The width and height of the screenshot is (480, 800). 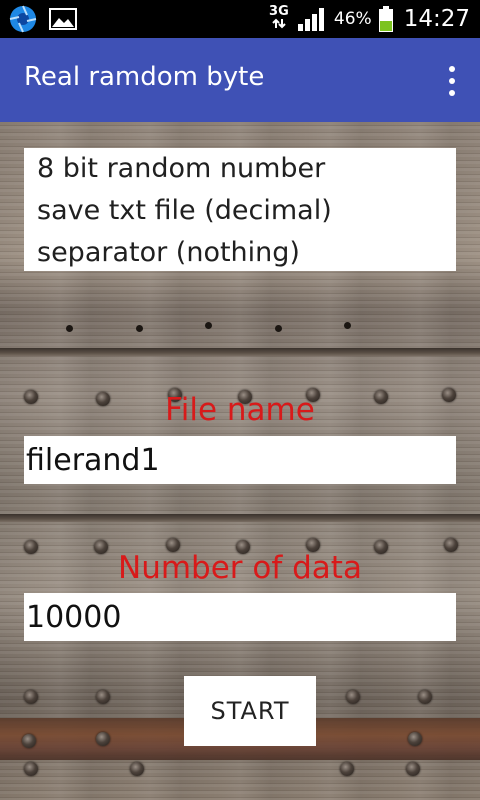 I want to click on file-name-field, so click(x=240, y=460).